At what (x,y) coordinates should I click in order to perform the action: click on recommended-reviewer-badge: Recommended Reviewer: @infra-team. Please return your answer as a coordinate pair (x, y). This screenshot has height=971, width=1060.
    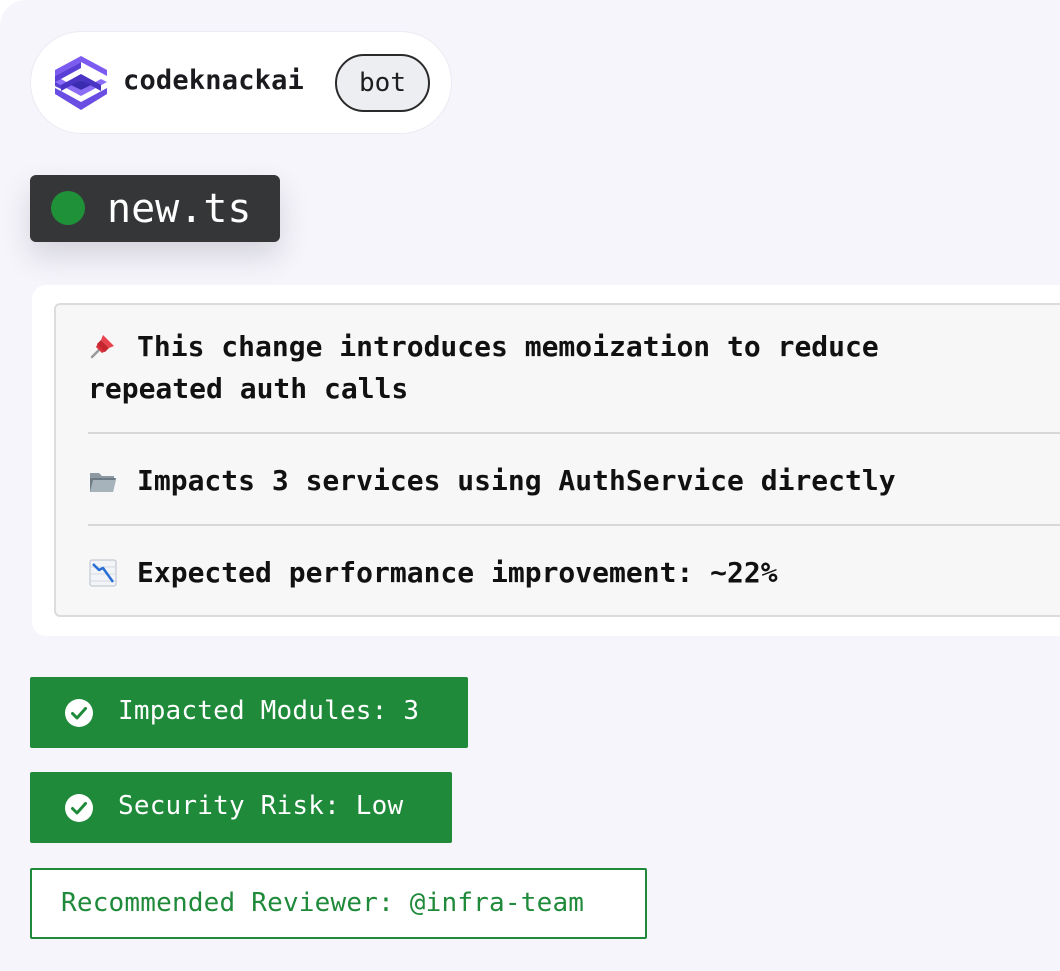
    Looking at the image, I should click on (338, 903).